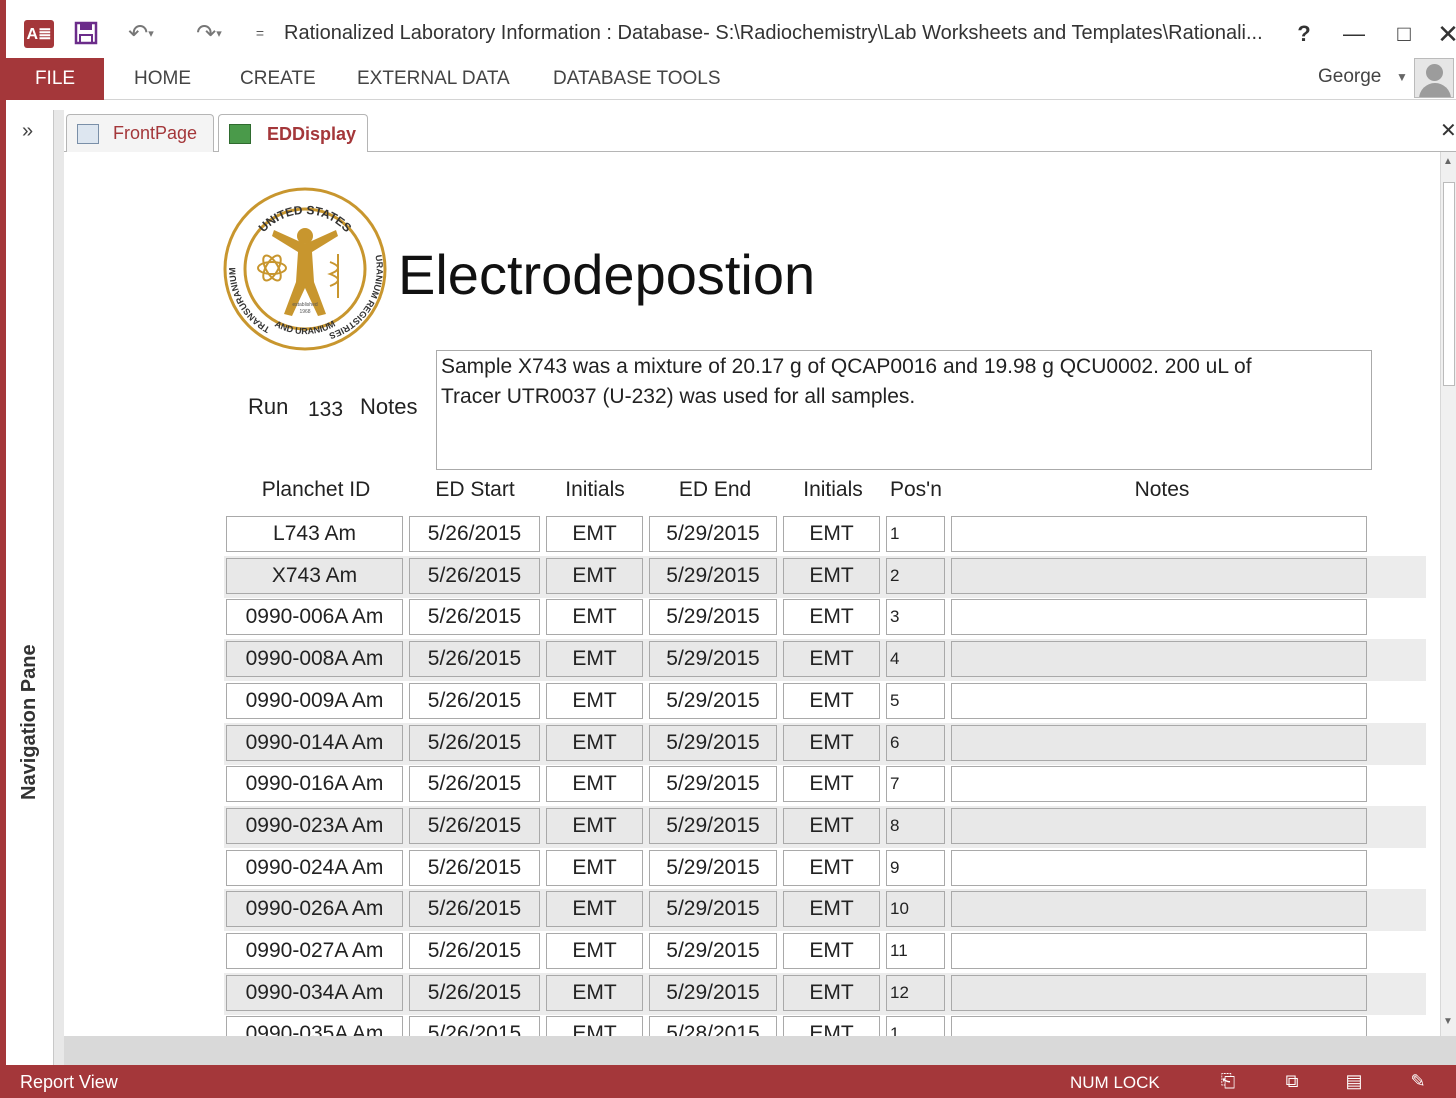 The image size is (1456, 1098). What do you see at coordinates (314, 659) in the screenshot?
I see `planchet-id-cell: 0990-008A Am` at bounding box center [314, 659].